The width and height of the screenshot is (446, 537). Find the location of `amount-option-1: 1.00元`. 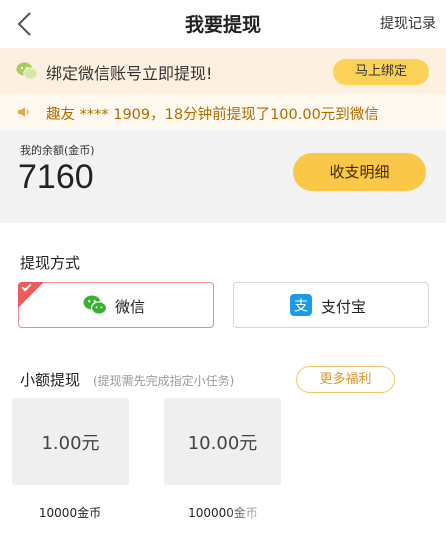

amount-option-1: 1.00元 is located at coordinates (70, 441).